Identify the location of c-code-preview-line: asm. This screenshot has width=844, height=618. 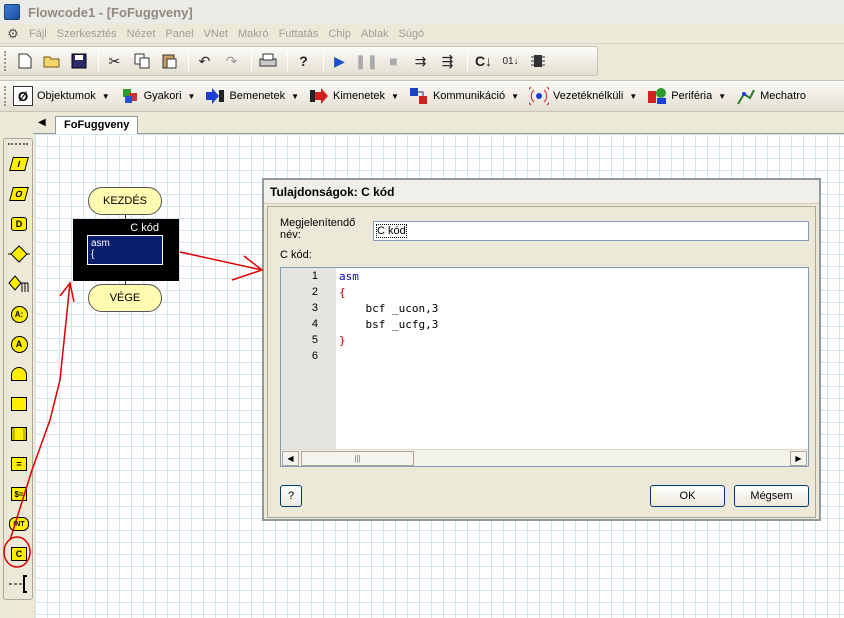
(100, 243).